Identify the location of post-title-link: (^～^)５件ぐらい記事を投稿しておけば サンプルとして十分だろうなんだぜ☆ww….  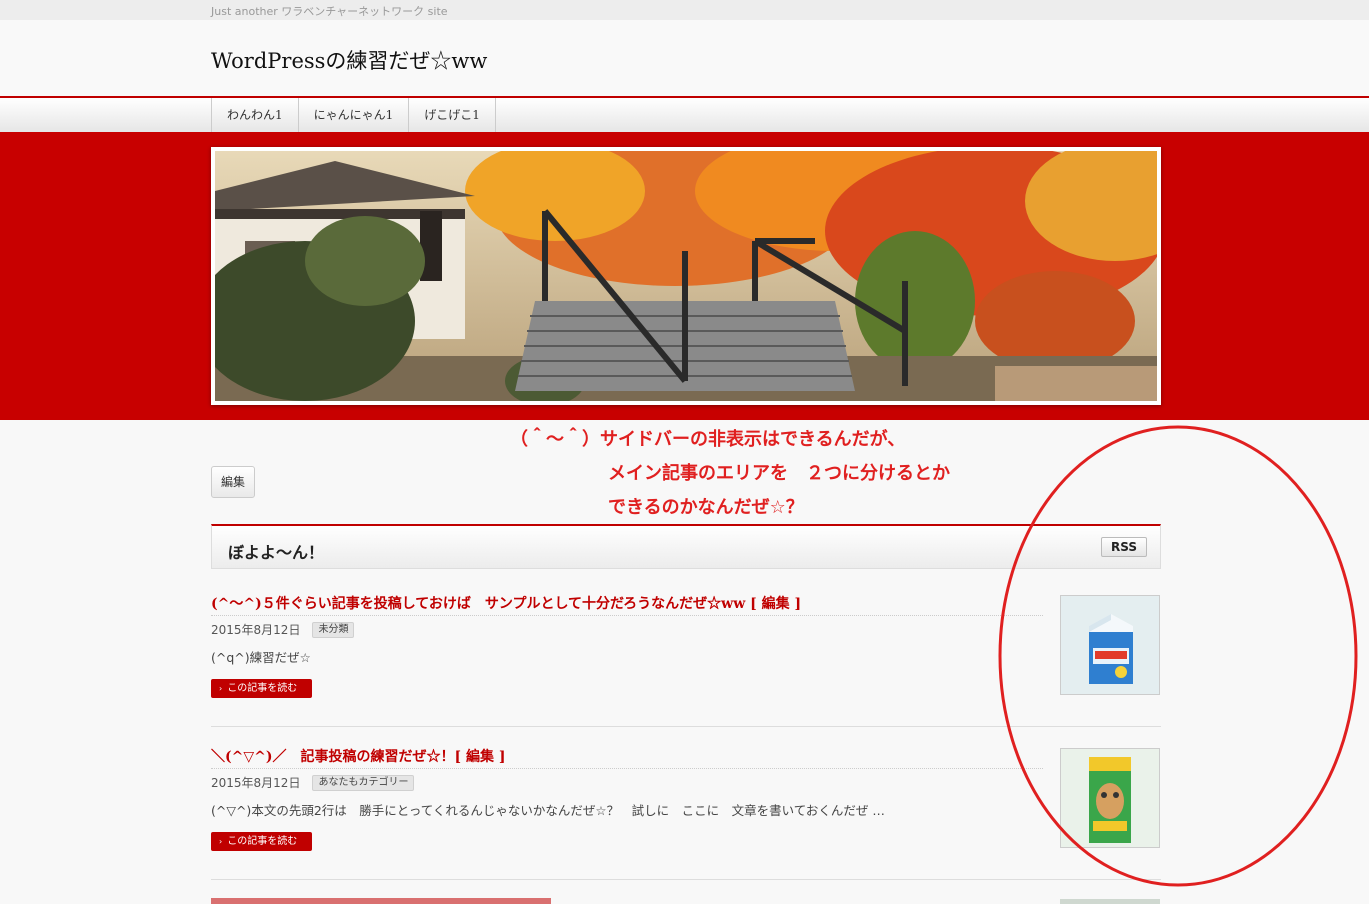
(627, 604).